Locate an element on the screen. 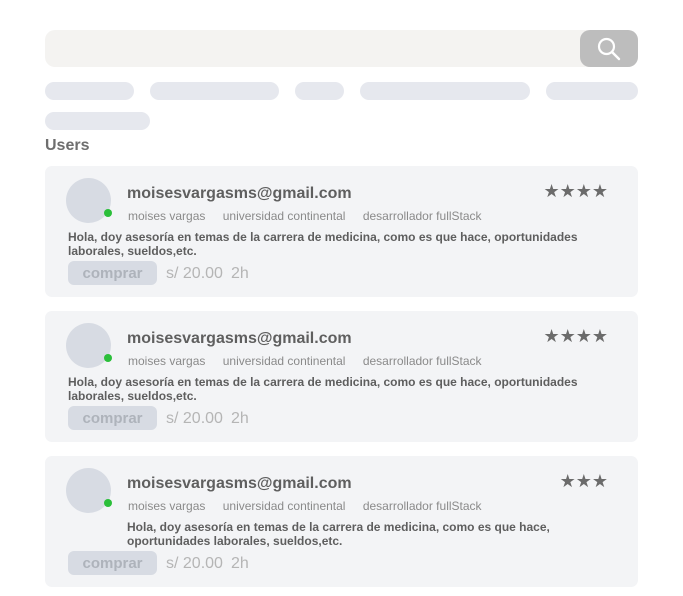 The height and width of the screenshot is (596, 683). section-title: Users is located at coordinates (67, 145).